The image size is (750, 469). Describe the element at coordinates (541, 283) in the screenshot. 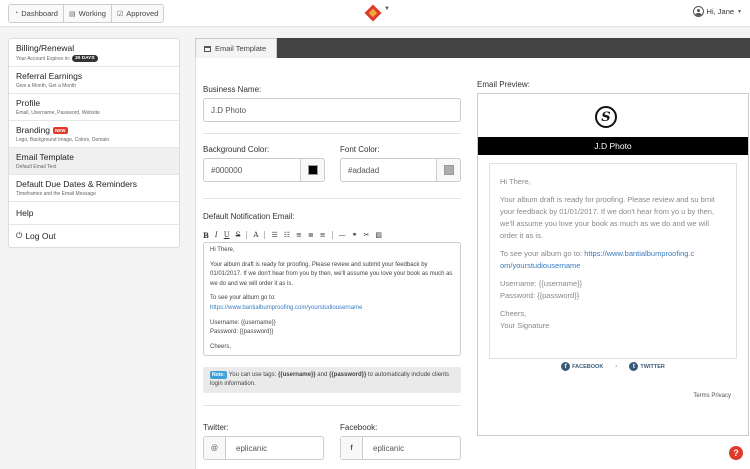

I see `preview-username: Username: {{username}}` at that location.